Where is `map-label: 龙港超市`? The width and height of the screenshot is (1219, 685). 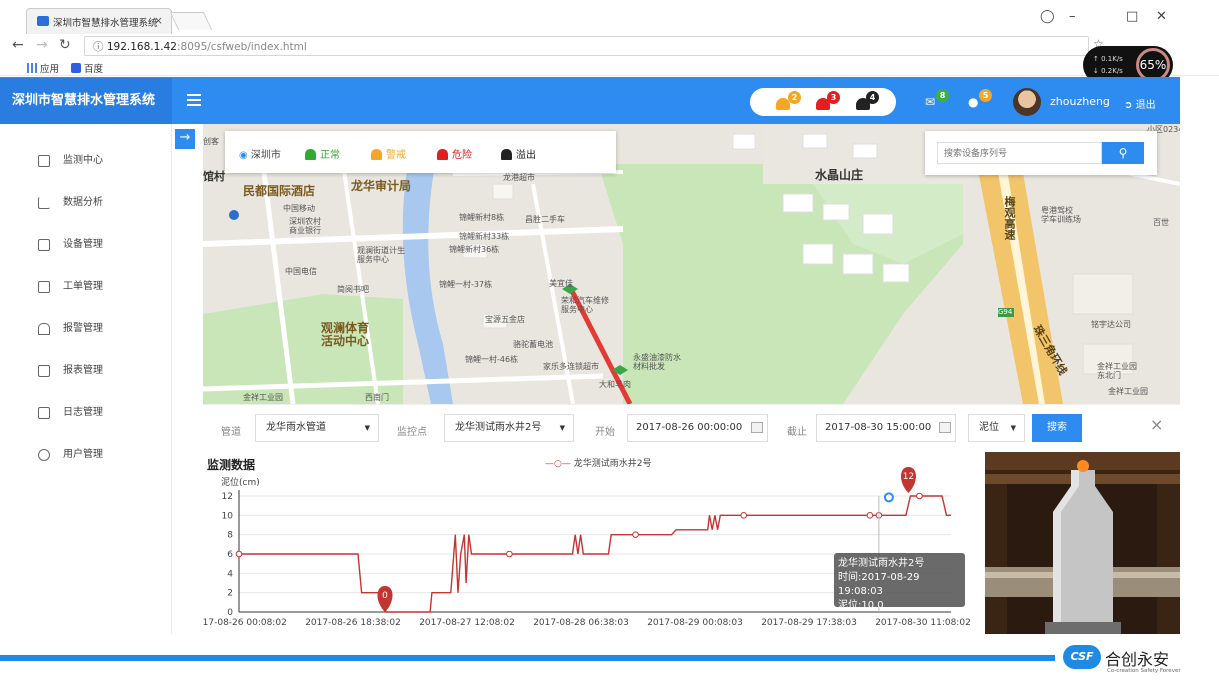 map-label: 龙港超市 is located at coordinates (519, 177).